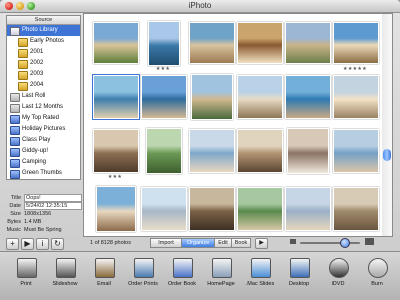 The width and height of the screenshot is (400, 300). I want to click on source-item-label: 2004, so click(37, 85).